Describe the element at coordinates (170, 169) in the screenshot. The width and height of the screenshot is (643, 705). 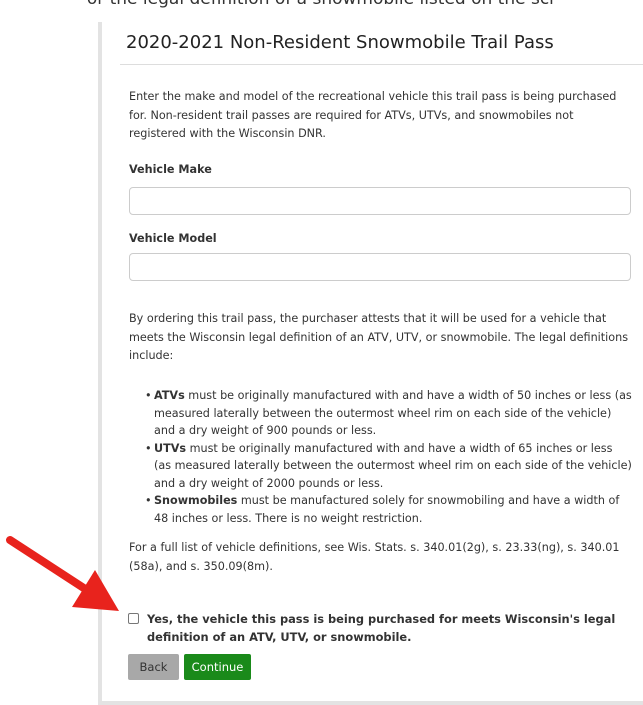
I see `vehicle-make-label: Vehicle Make` at that location.